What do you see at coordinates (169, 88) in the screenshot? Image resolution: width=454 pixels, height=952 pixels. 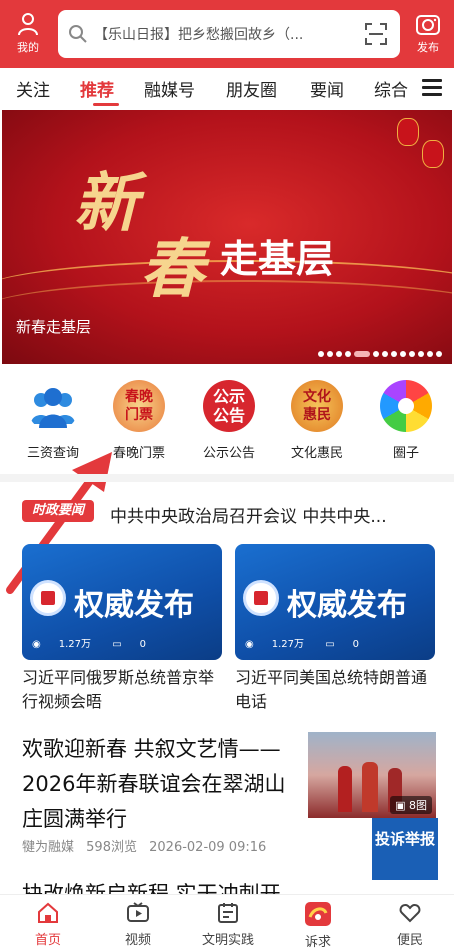 I see `tab-media-account: 融媒号` at bounding box center [169, 88].